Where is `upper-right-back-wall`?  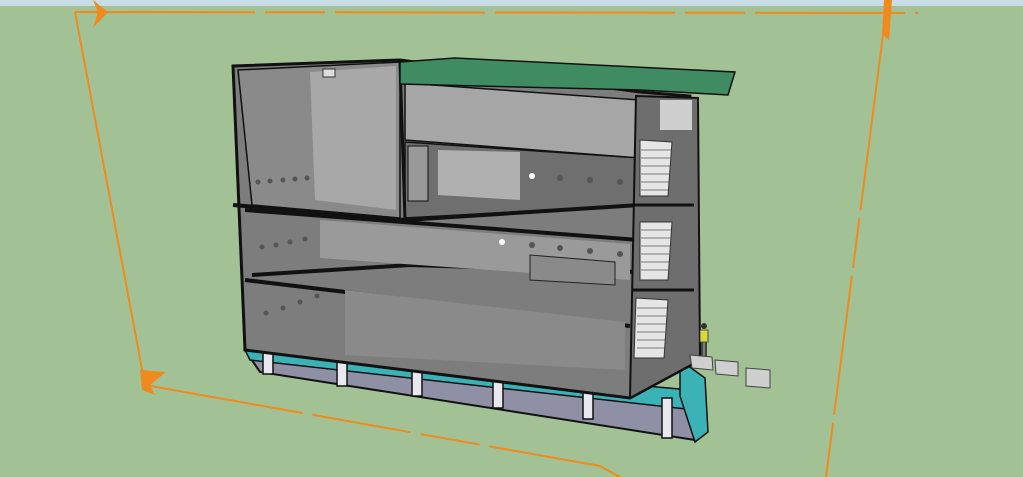
upper-right-back-wall is located at coordinates (479, 175).